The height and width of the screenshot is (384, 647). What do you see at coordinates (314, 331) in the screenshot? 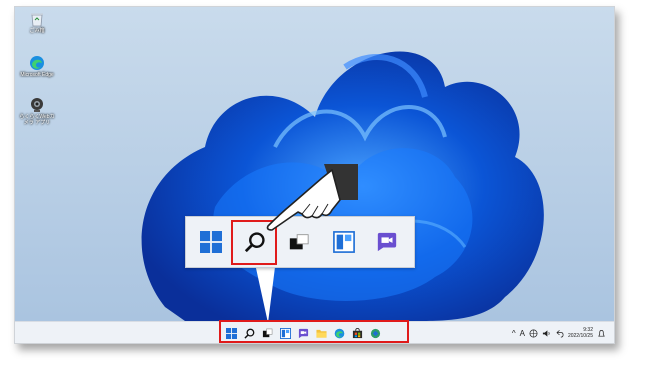
I see `taskbar-highlight-box` at bounding box center [314, 331].